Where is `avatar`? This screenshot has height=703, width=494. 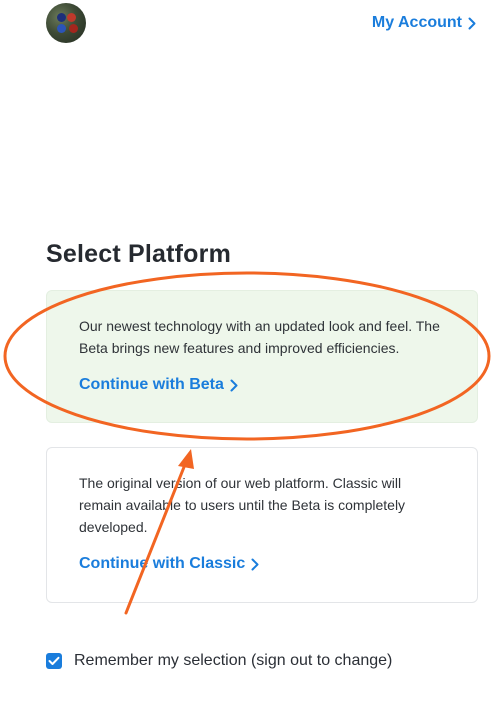 avatar is located at coordinates (66, 23).